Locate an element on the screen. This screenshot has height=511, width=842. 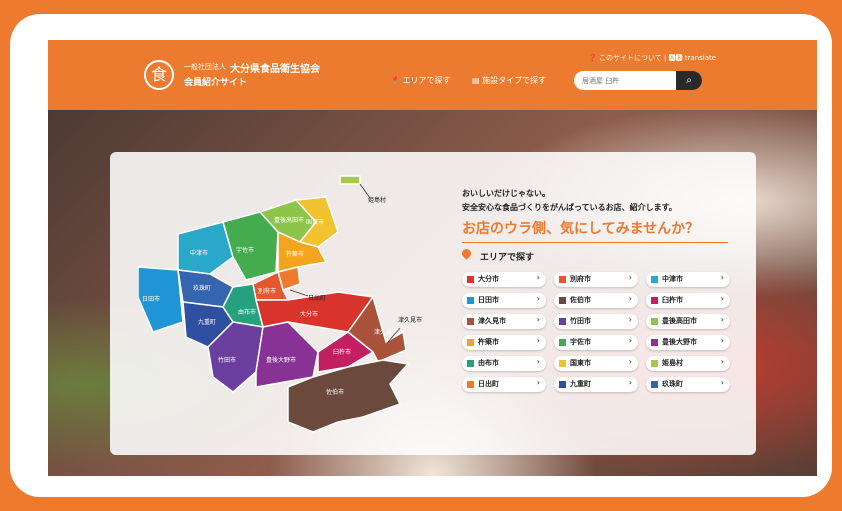
map-region-label: 佐伯市 is located at coordinates (335, 392).